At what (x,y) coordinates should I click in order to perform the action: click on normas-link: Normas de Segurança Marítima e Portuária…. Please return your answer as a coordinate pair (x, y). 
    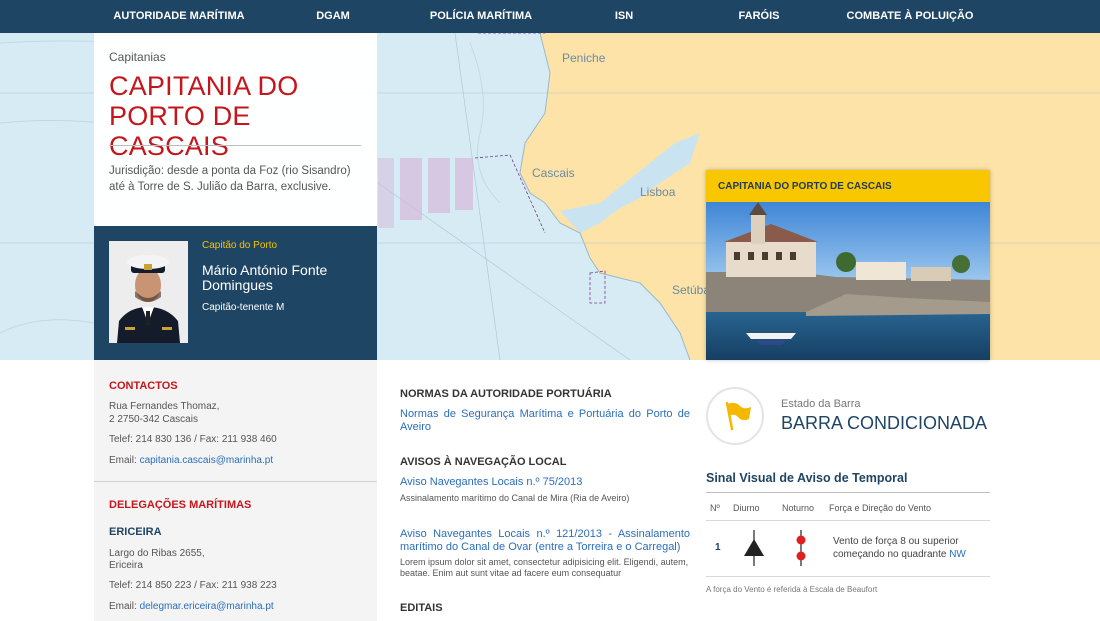
    Looking at the image, I should click on (545, 421).